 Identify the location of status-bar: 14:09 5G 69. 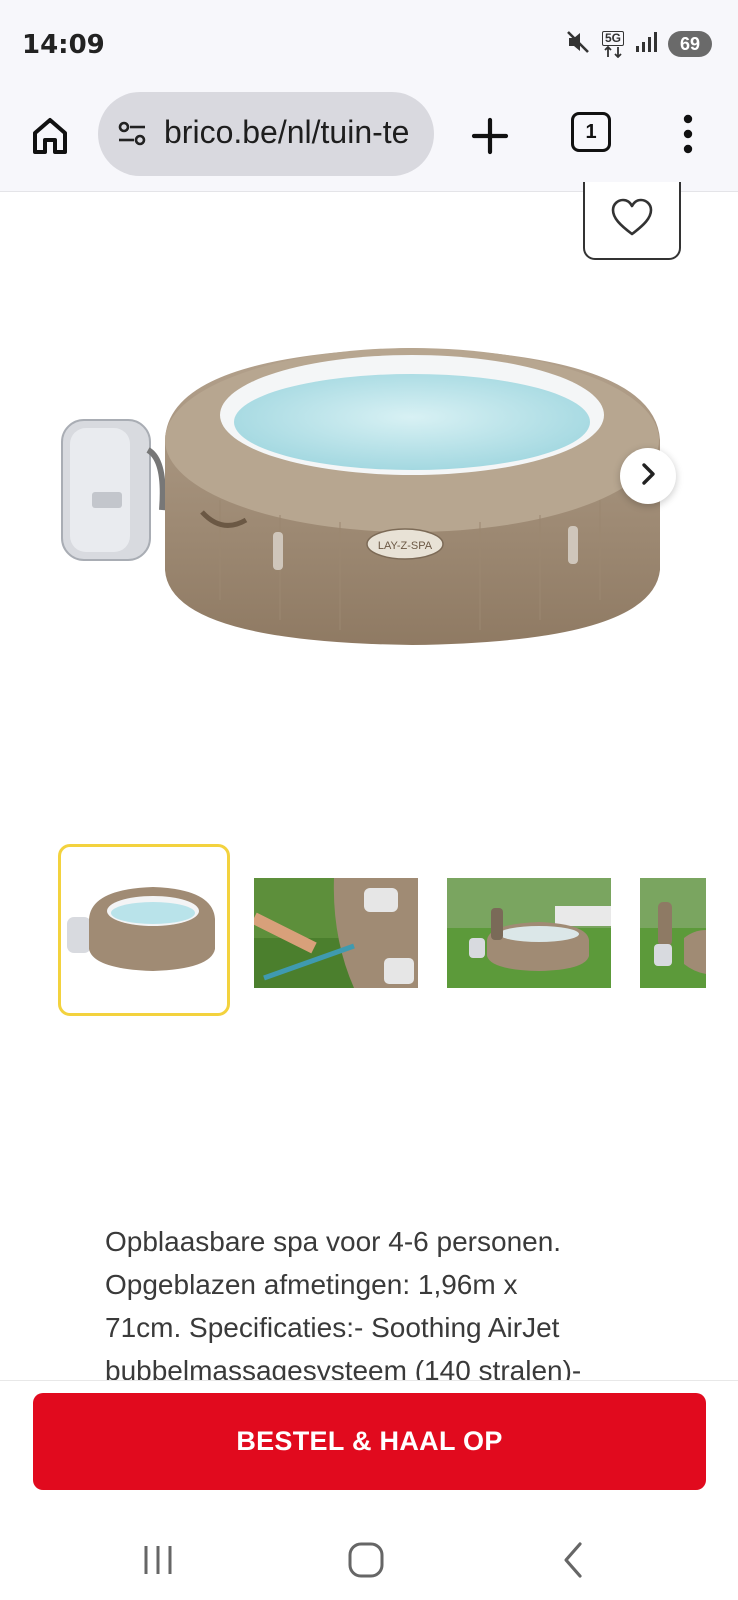
(369, 44).